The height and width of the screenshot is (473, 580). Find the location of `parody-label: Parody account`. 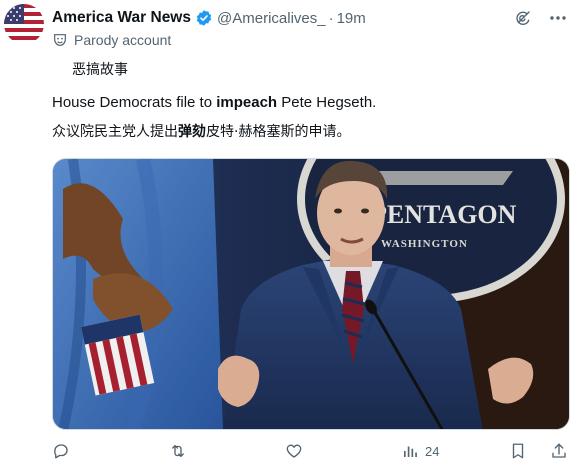

parody-label: Parody account is located at coordinates (111, 40).